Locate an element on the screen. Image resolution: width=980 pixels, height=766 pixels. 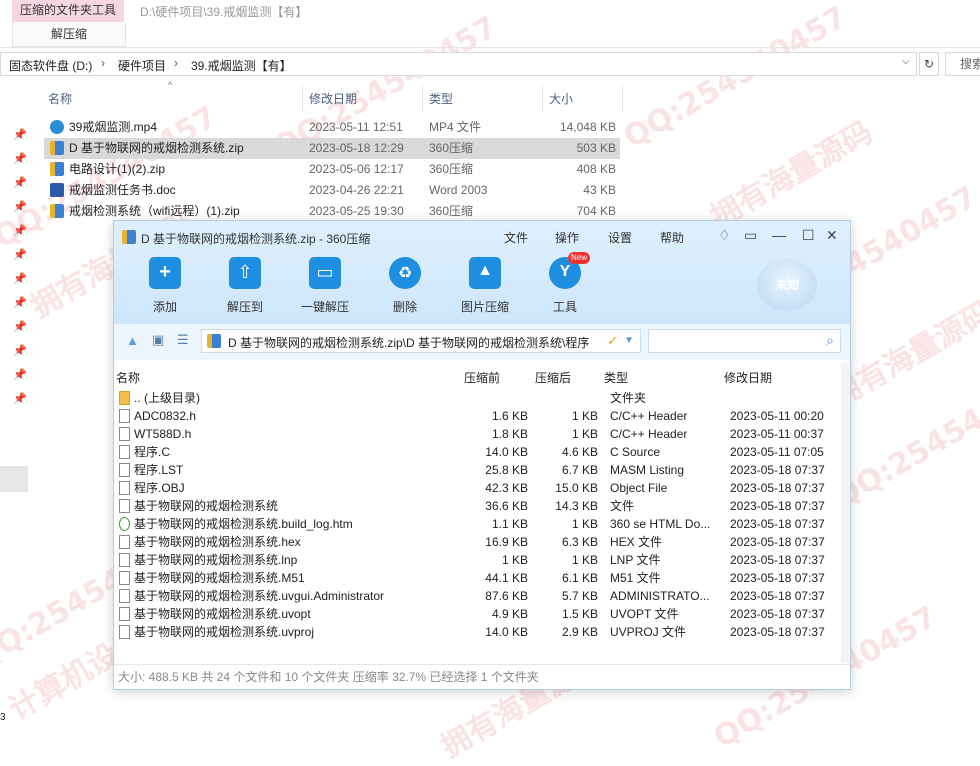
breadcrumb-folder: 硬件项目 is located at coordinates (142, 65).